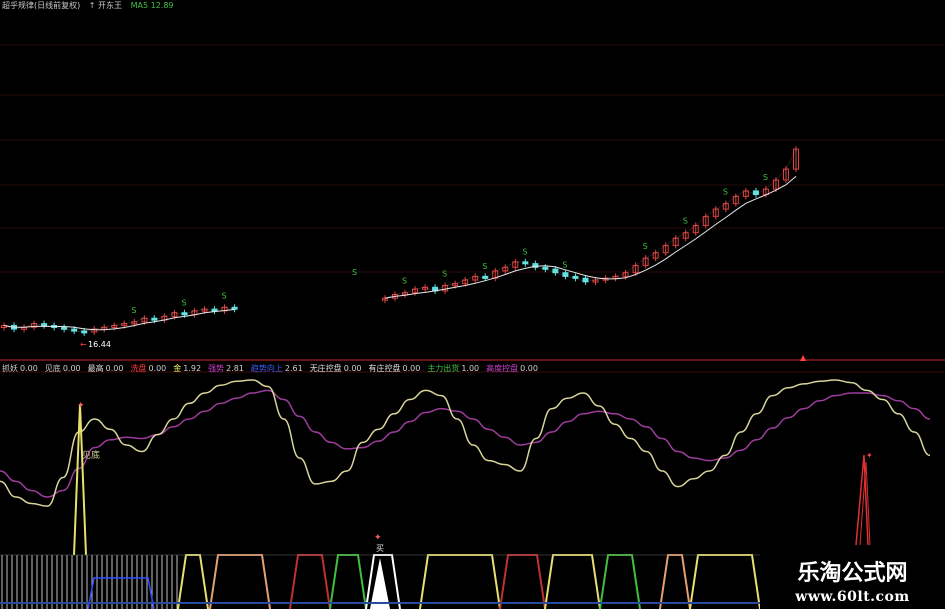 The height and width of the screenshot is (609, 945). Describe the element at coordinates (138, 368) in the screenshot. I see `indicator-name: 洗盘` at that location.